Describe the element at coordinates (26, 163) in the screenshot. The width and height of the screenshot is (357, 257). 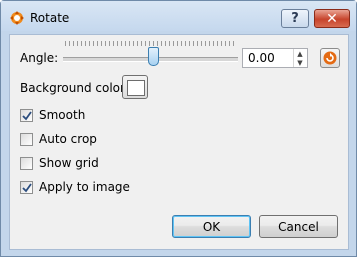
I see `show-grid-checkbox` at that location.